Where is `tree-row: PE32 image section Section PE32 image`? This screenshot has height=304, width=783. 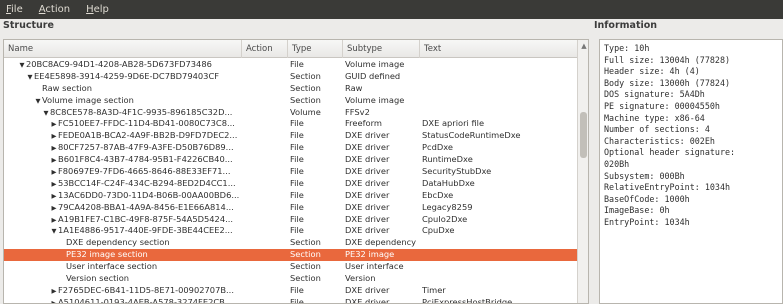
tree-row: PE32 image section Section PE32 image is located at coordinates (290, 255).